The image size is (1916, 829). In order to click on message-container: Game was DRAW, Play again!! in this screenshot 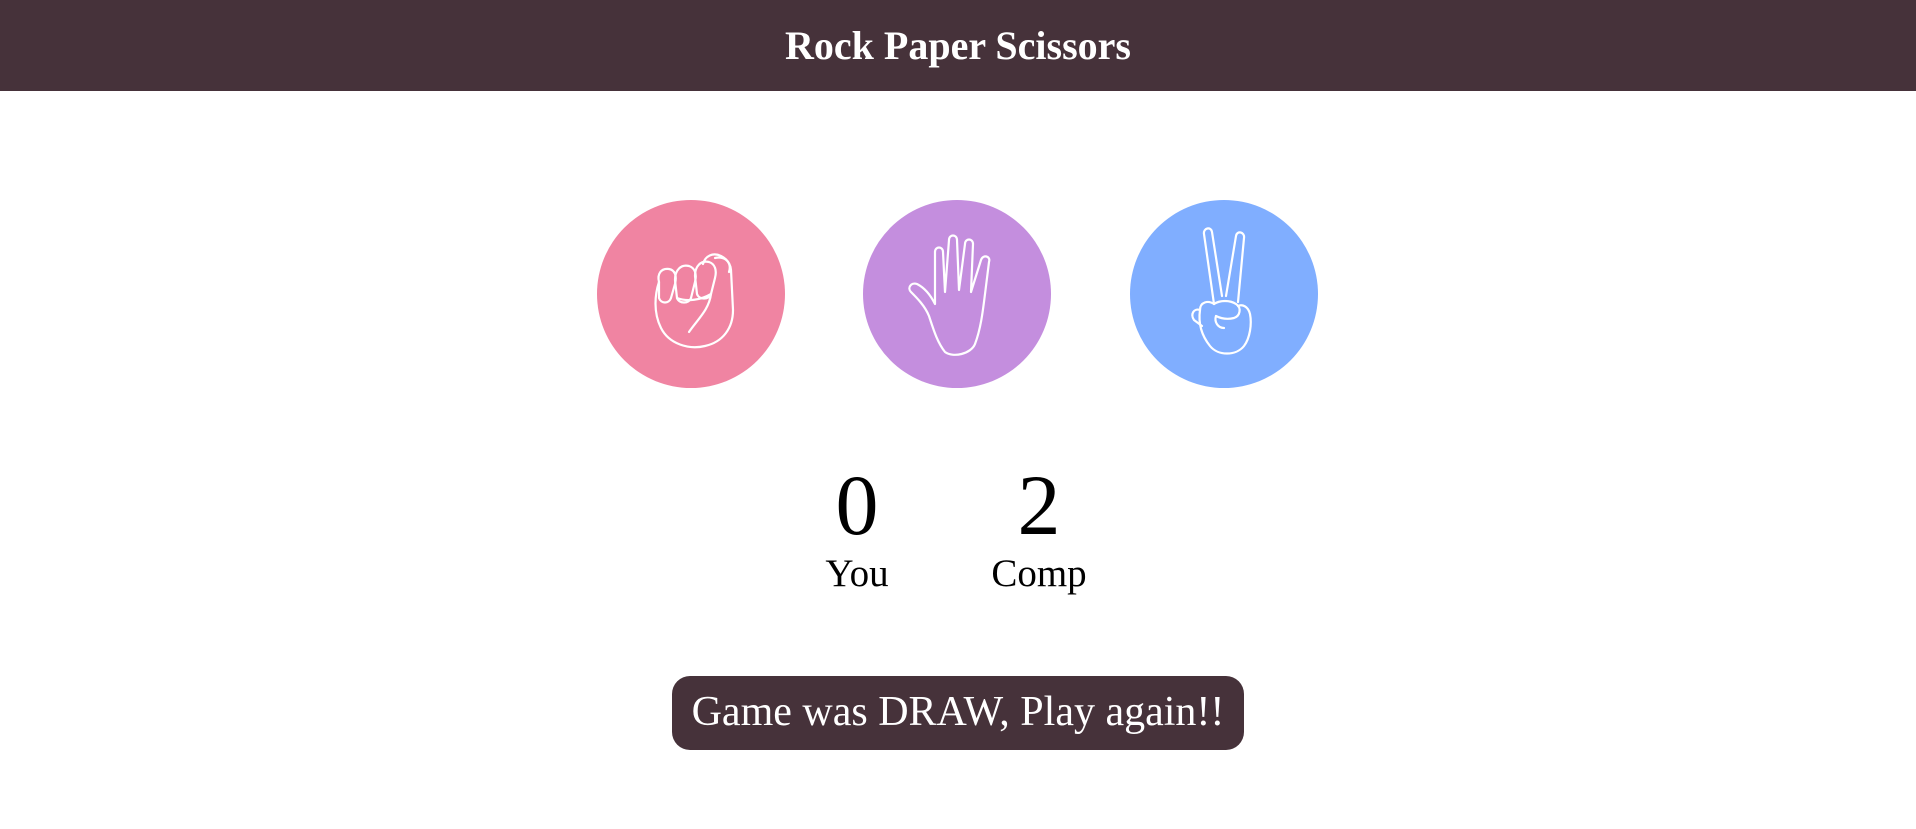, I will do `click(958, 713)`.